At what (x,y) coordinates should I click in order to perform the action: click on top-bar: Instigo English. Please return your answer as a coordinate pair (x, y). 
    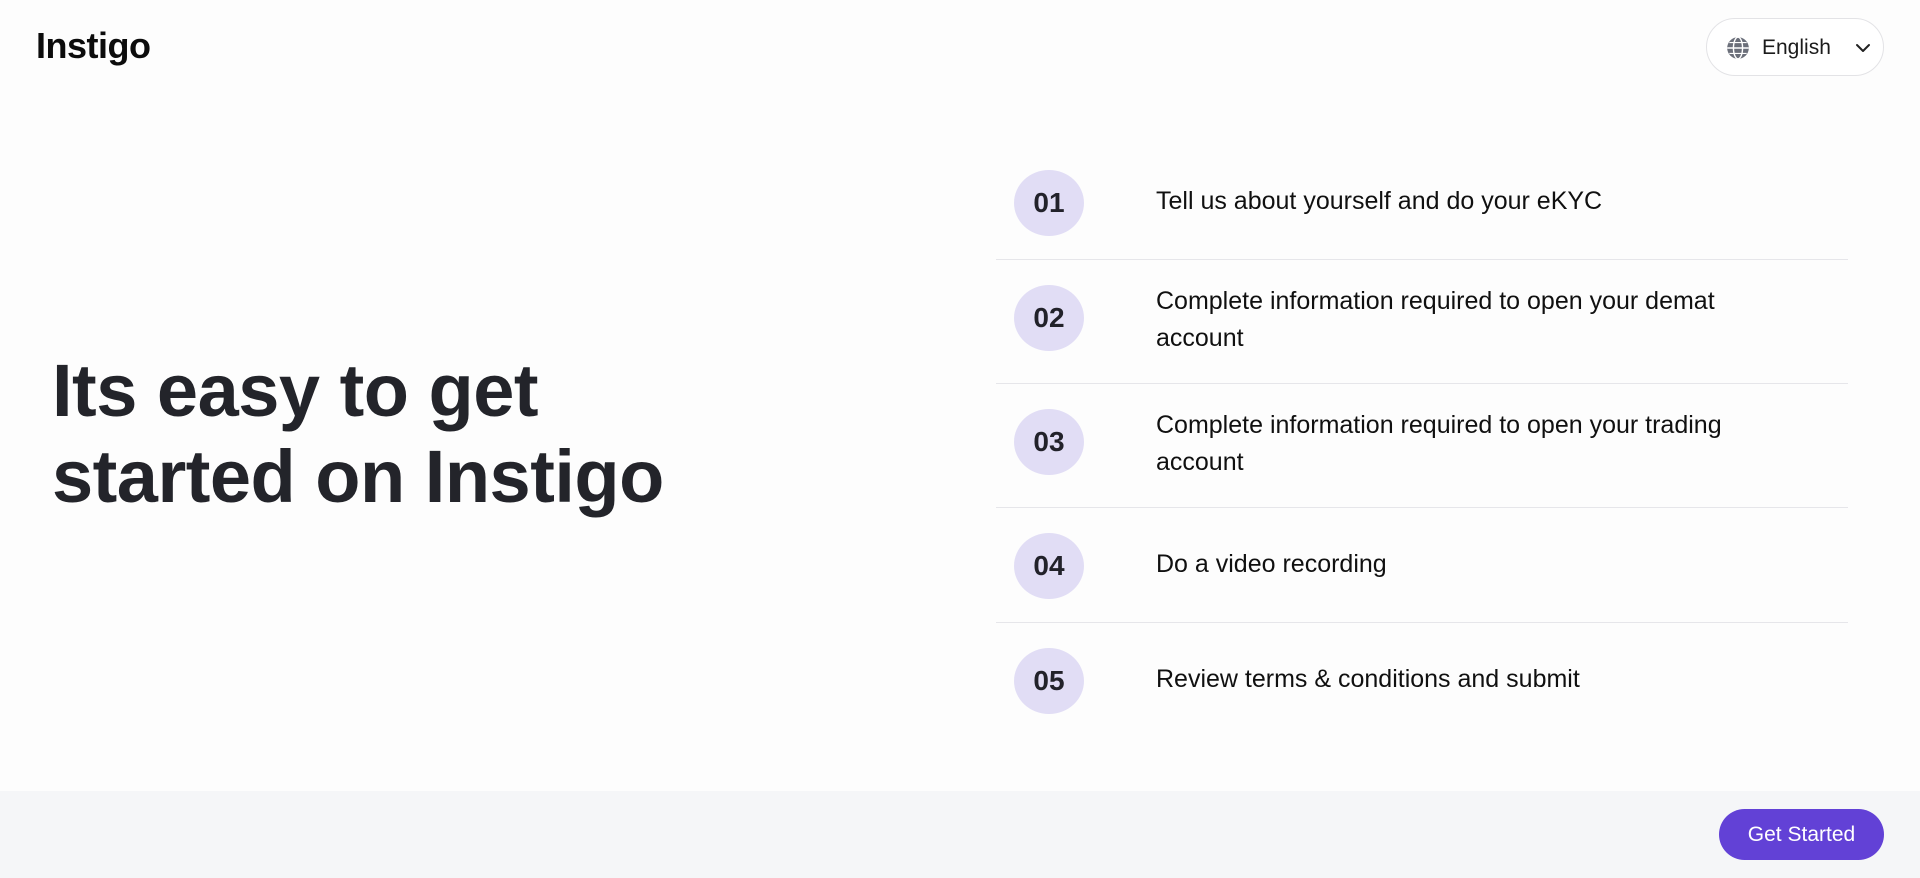
    Looking at the image, I should click on (960, 48).